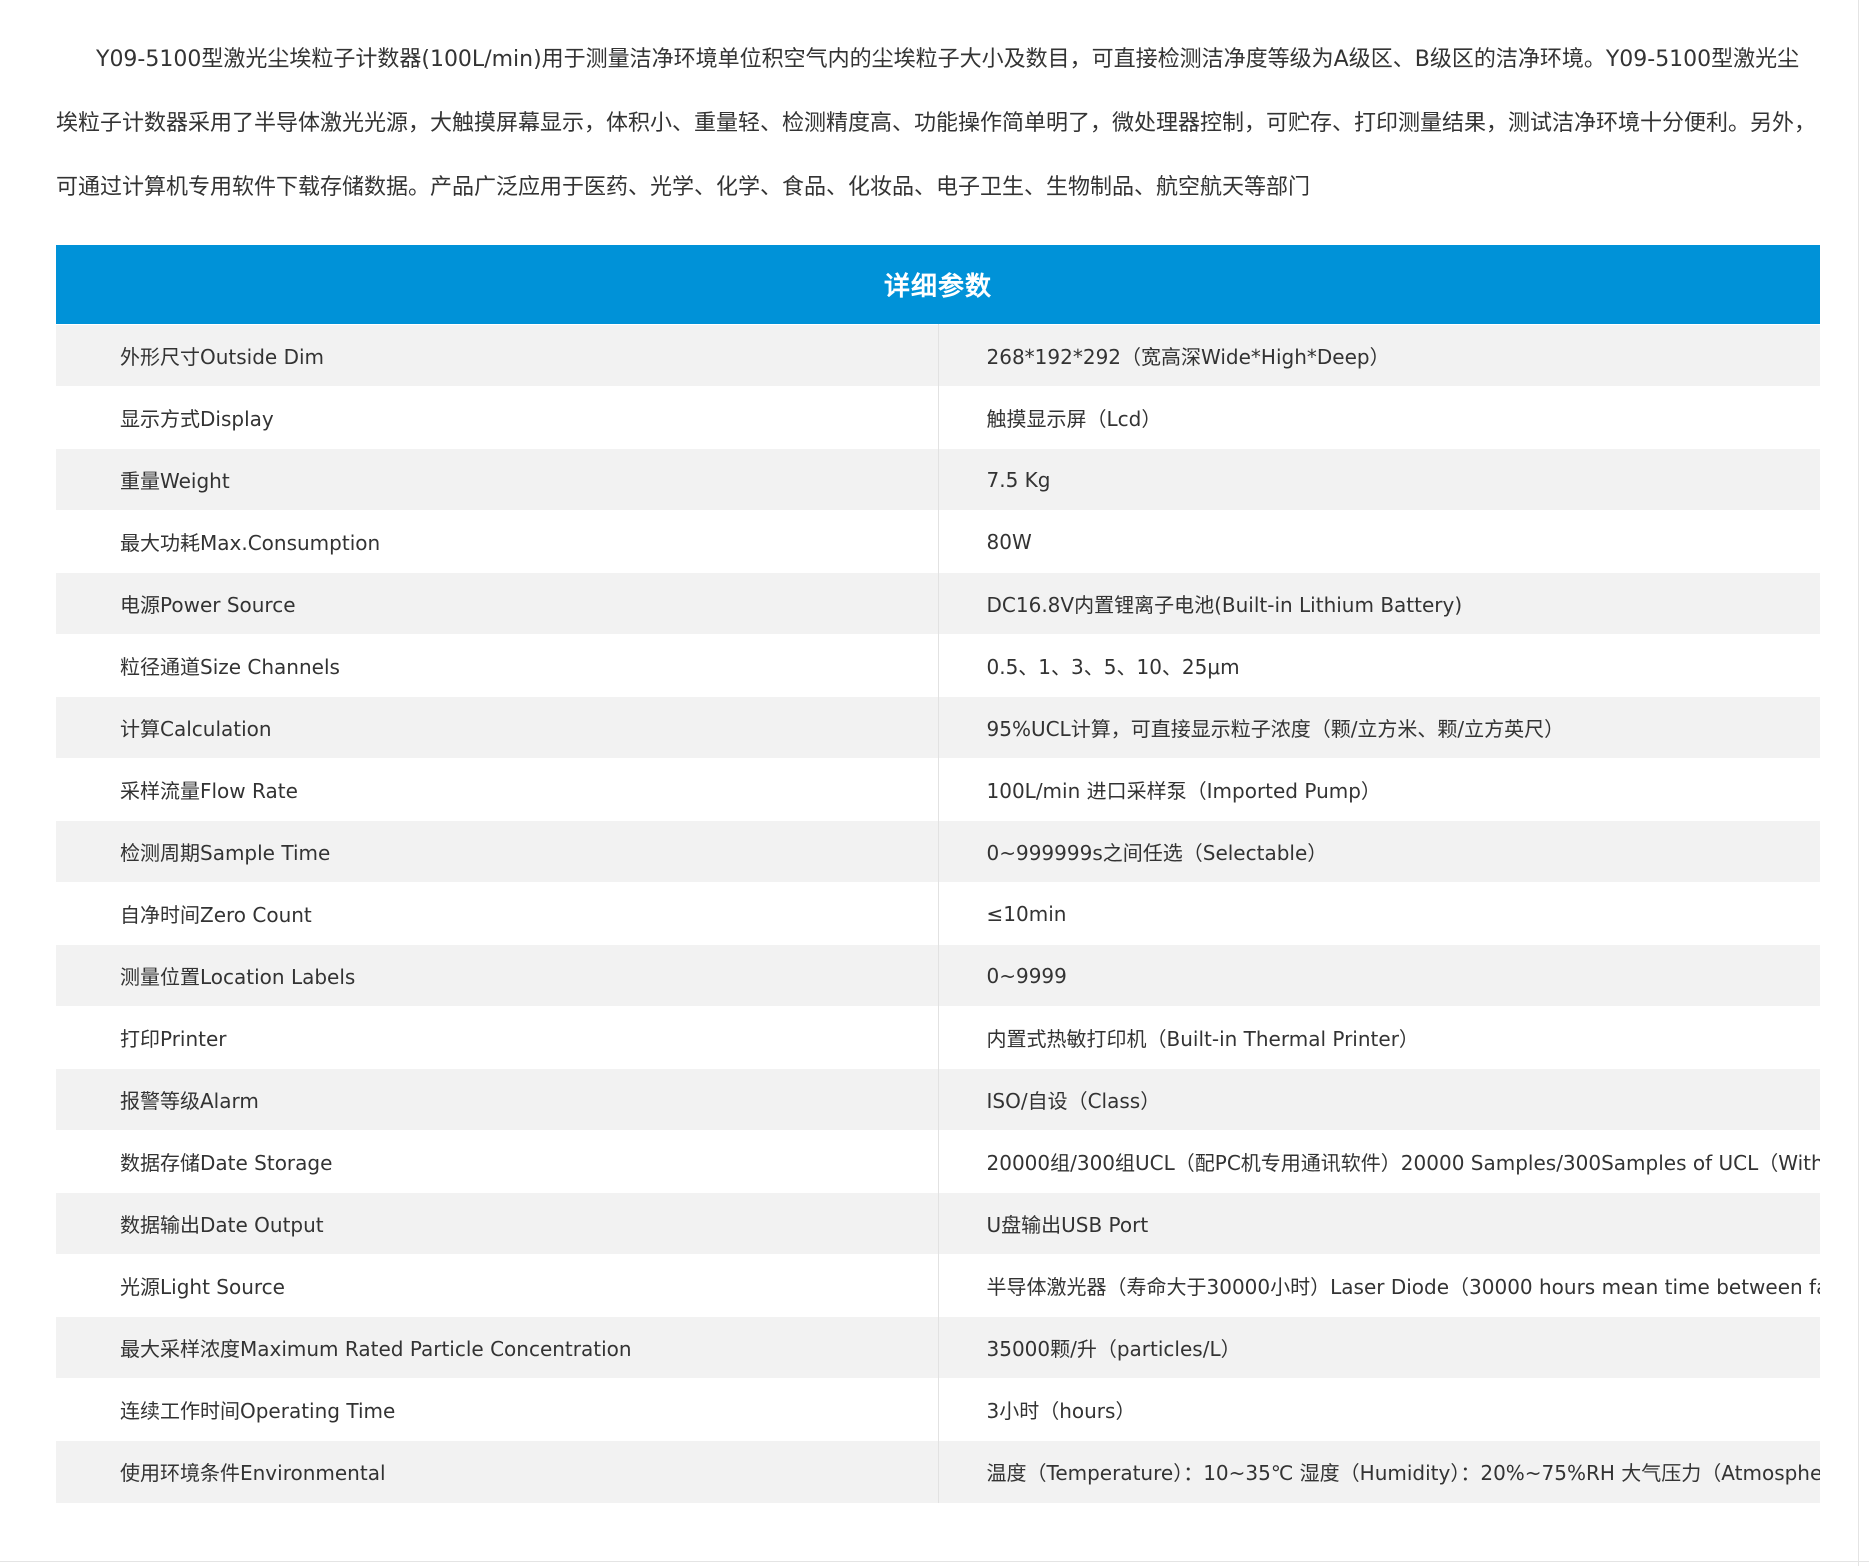 This screenshot has width=1869, height=1566. I want to click on param-value: 268*192*292（宽高深Wide*High*Deep）, so click(1379, 355).